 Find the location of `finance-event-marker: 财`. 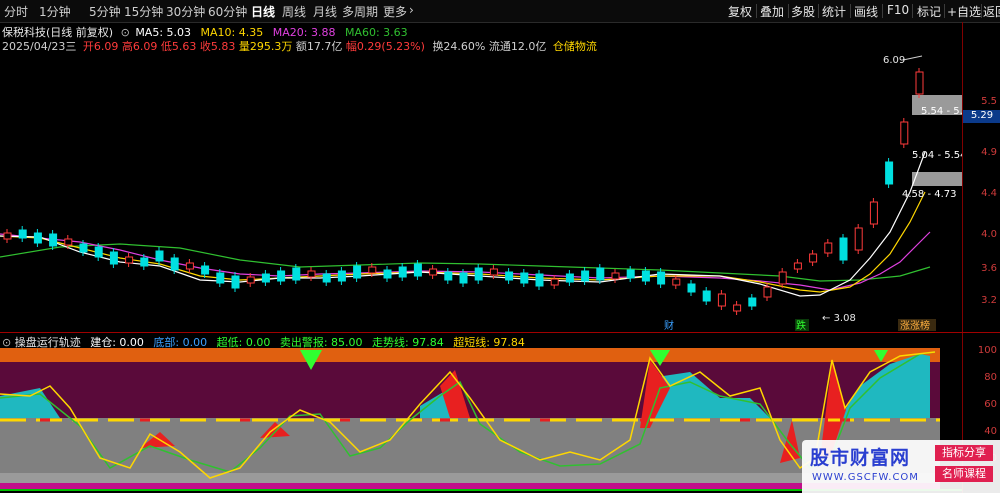

finance-event-marker: 财 is located at coordinates (669, 325).